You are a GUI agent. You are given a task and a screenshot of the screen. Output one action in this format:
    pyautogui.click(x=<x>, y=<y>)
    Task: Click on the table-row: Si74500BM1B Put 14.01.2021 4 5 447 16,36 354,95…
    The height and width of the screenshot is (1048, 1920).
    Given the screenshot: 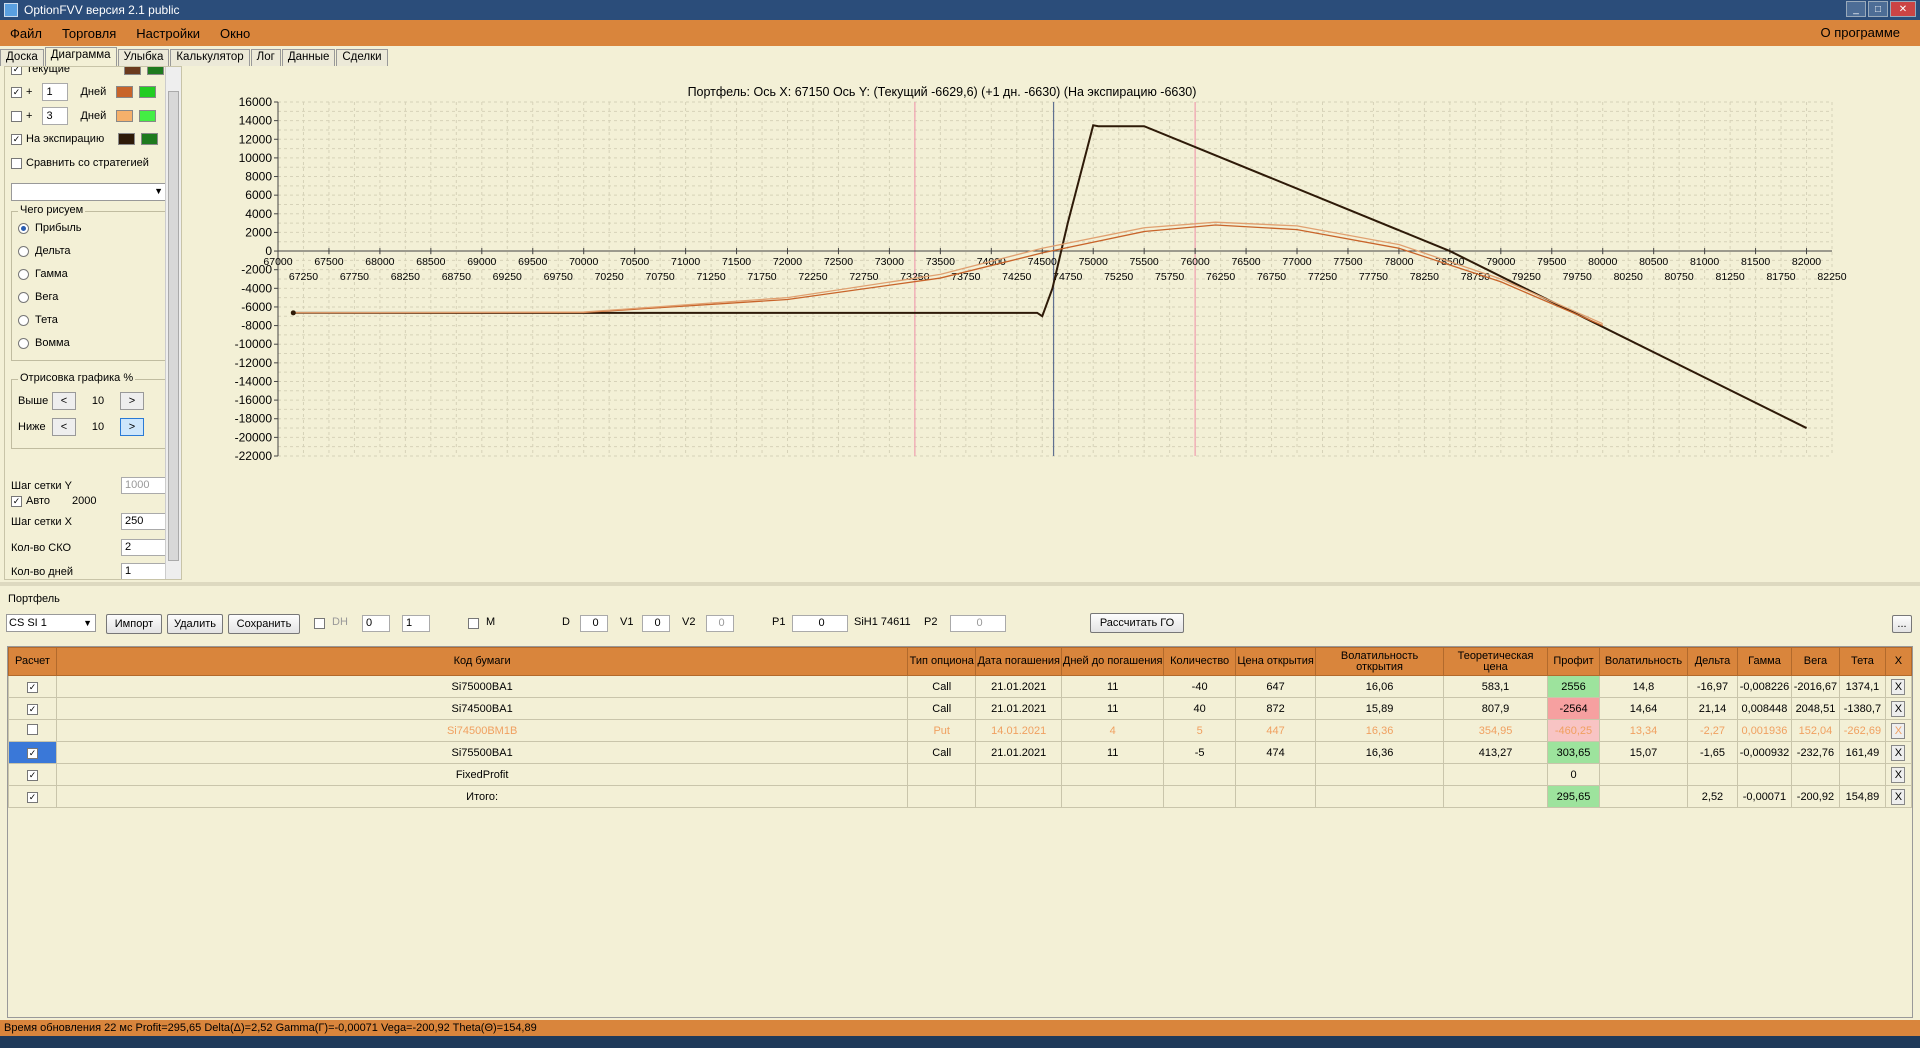 What is the action you would take?
    pyautogui.click(x=960, y=730)
    